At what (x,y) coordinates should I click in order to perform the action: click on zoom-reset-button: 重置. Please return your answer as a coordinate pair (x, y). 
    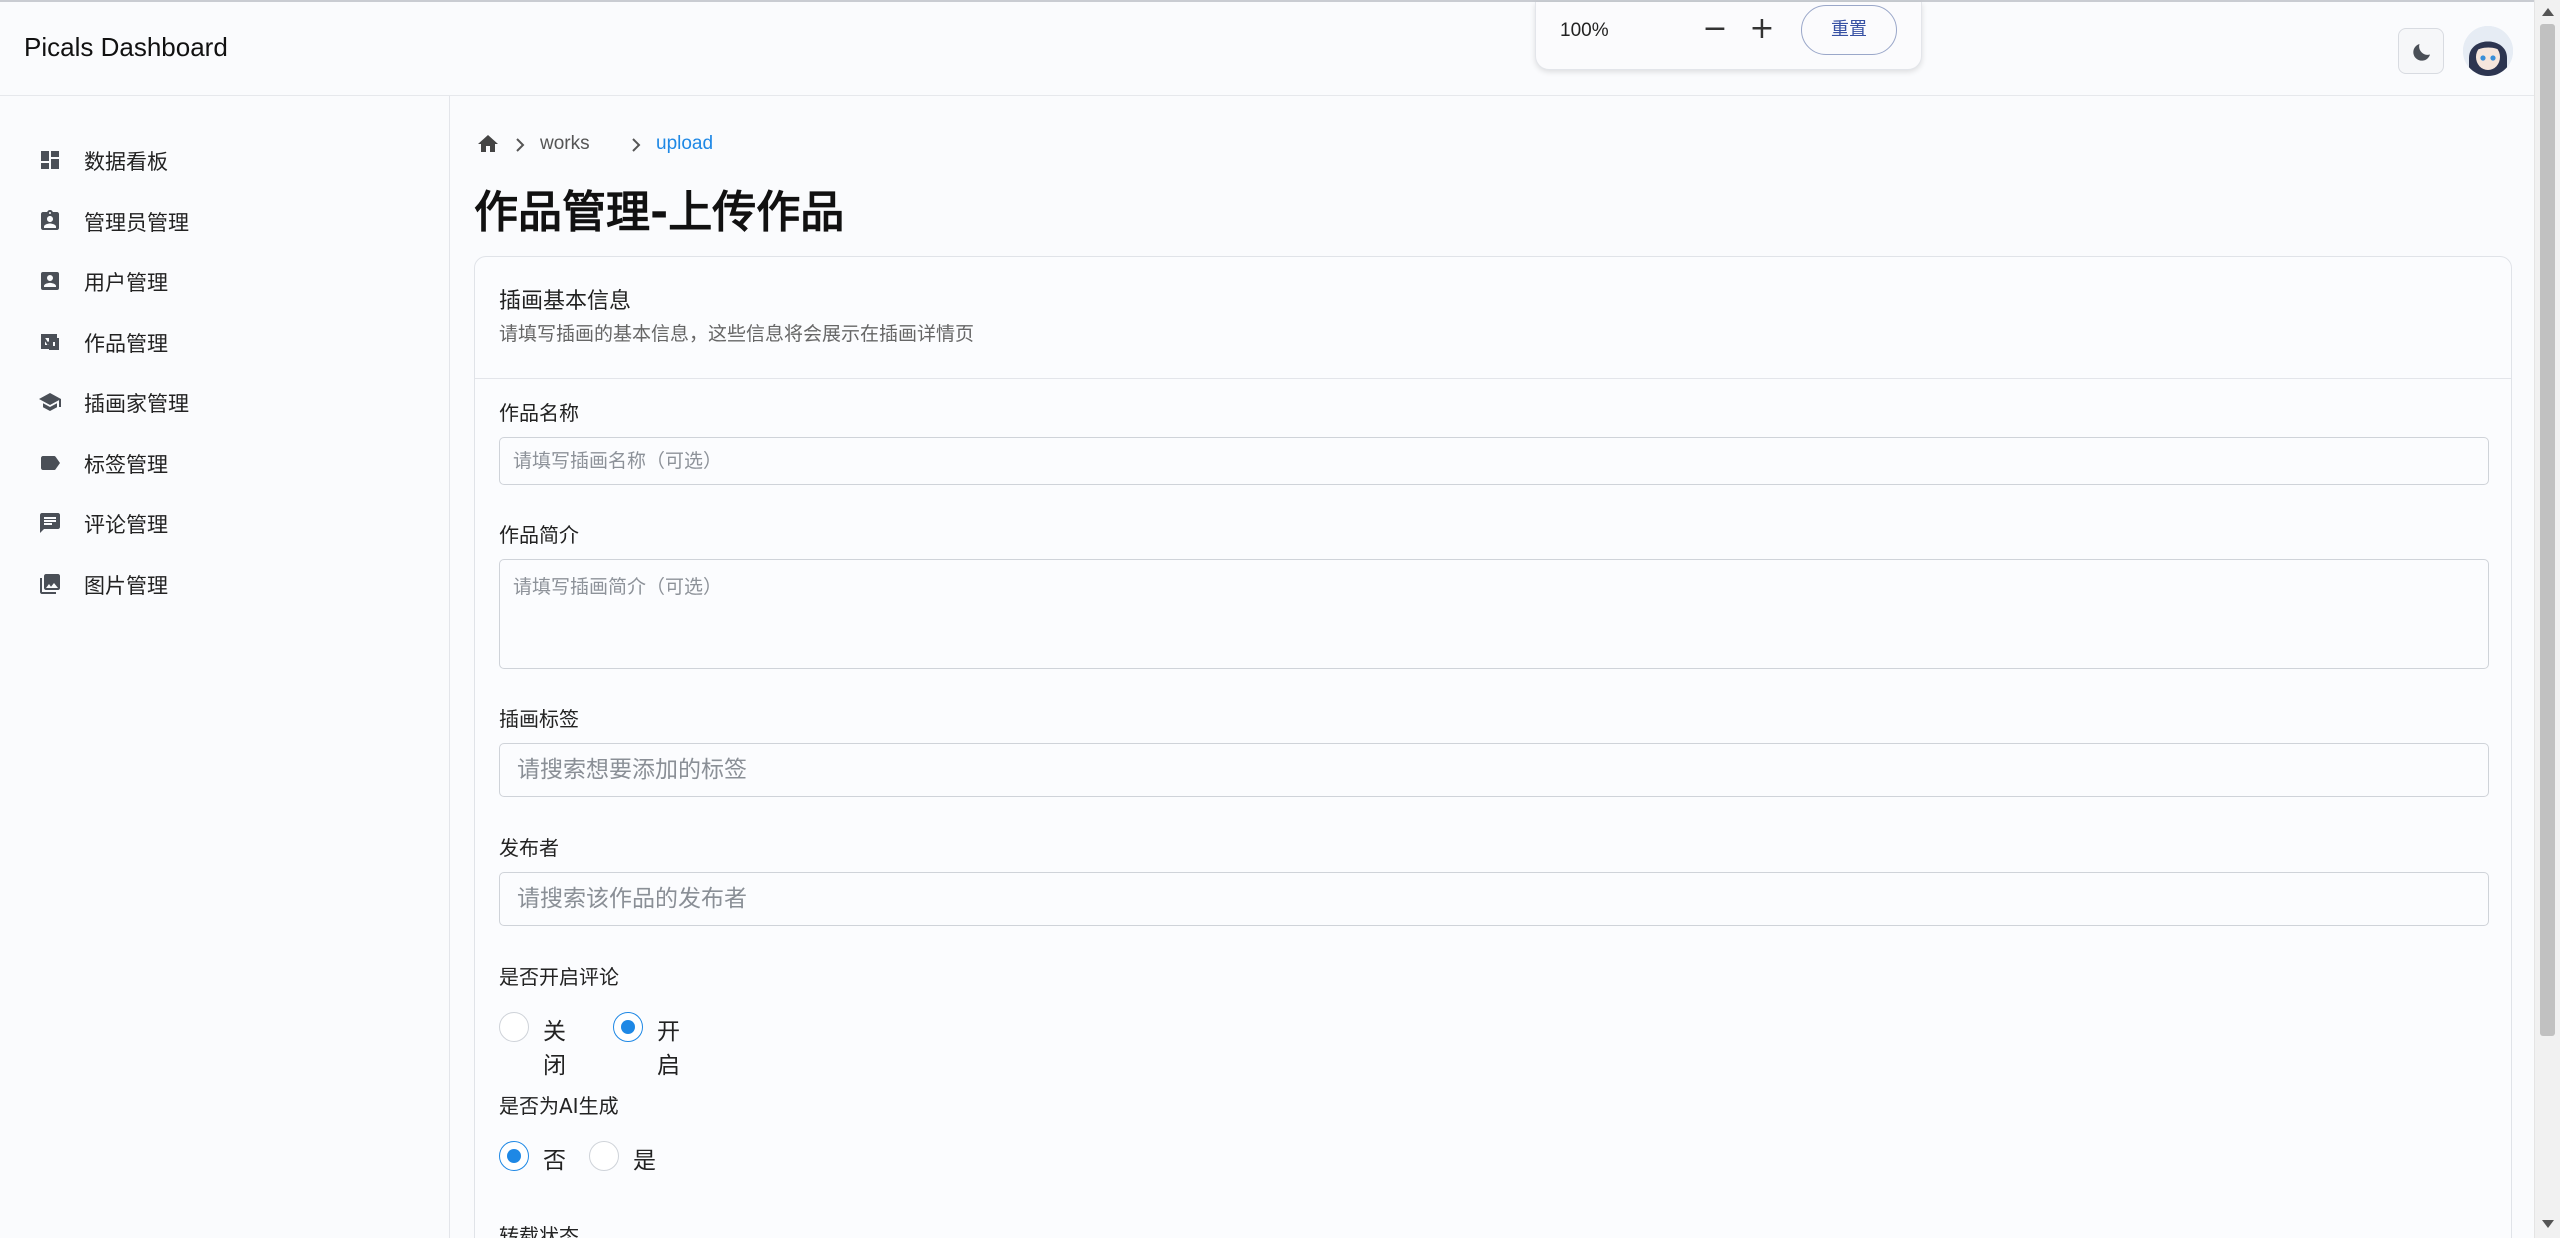
    Looking at the image, I should click on (1849, 30).